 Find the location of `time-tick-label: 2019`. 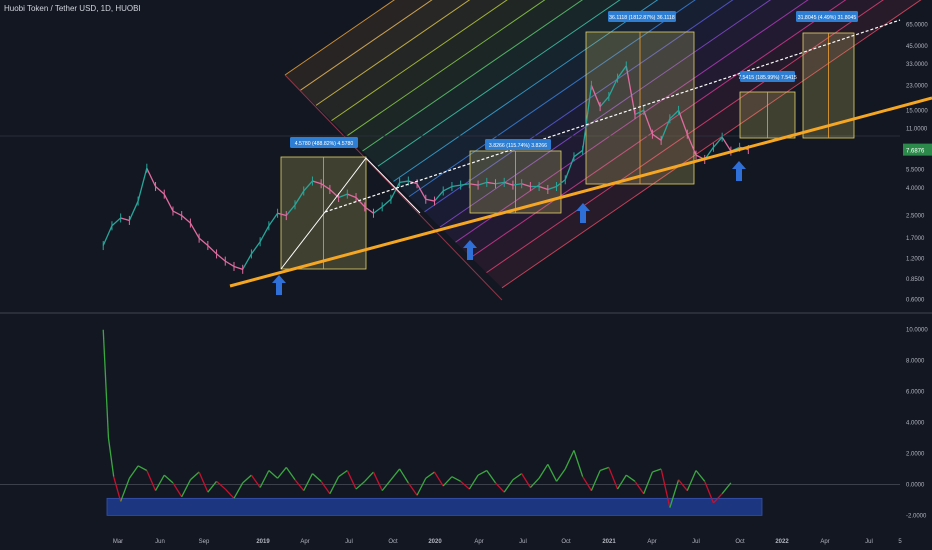

time-tick-label: 2019 is located at coordinates (263, 542).